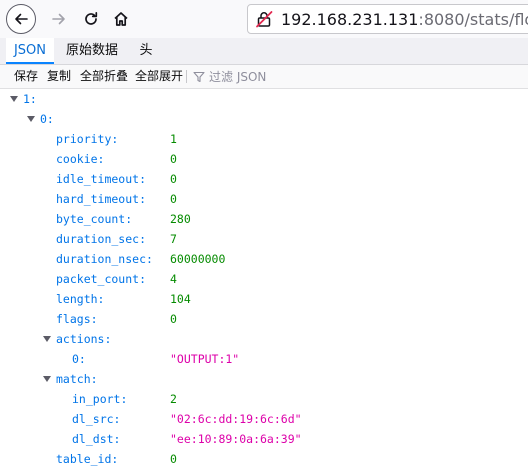 This screenshot has height=474, width=528. I want to click on json-key: flags:, so click(77, 319).